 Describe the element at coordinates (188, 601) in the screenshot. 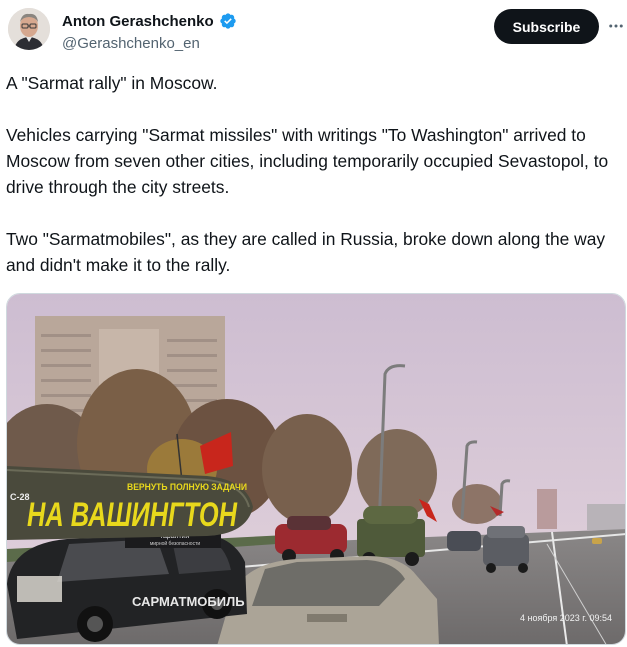

I see `car-door-text: САРМАТМОБИЛЬ` at that location.